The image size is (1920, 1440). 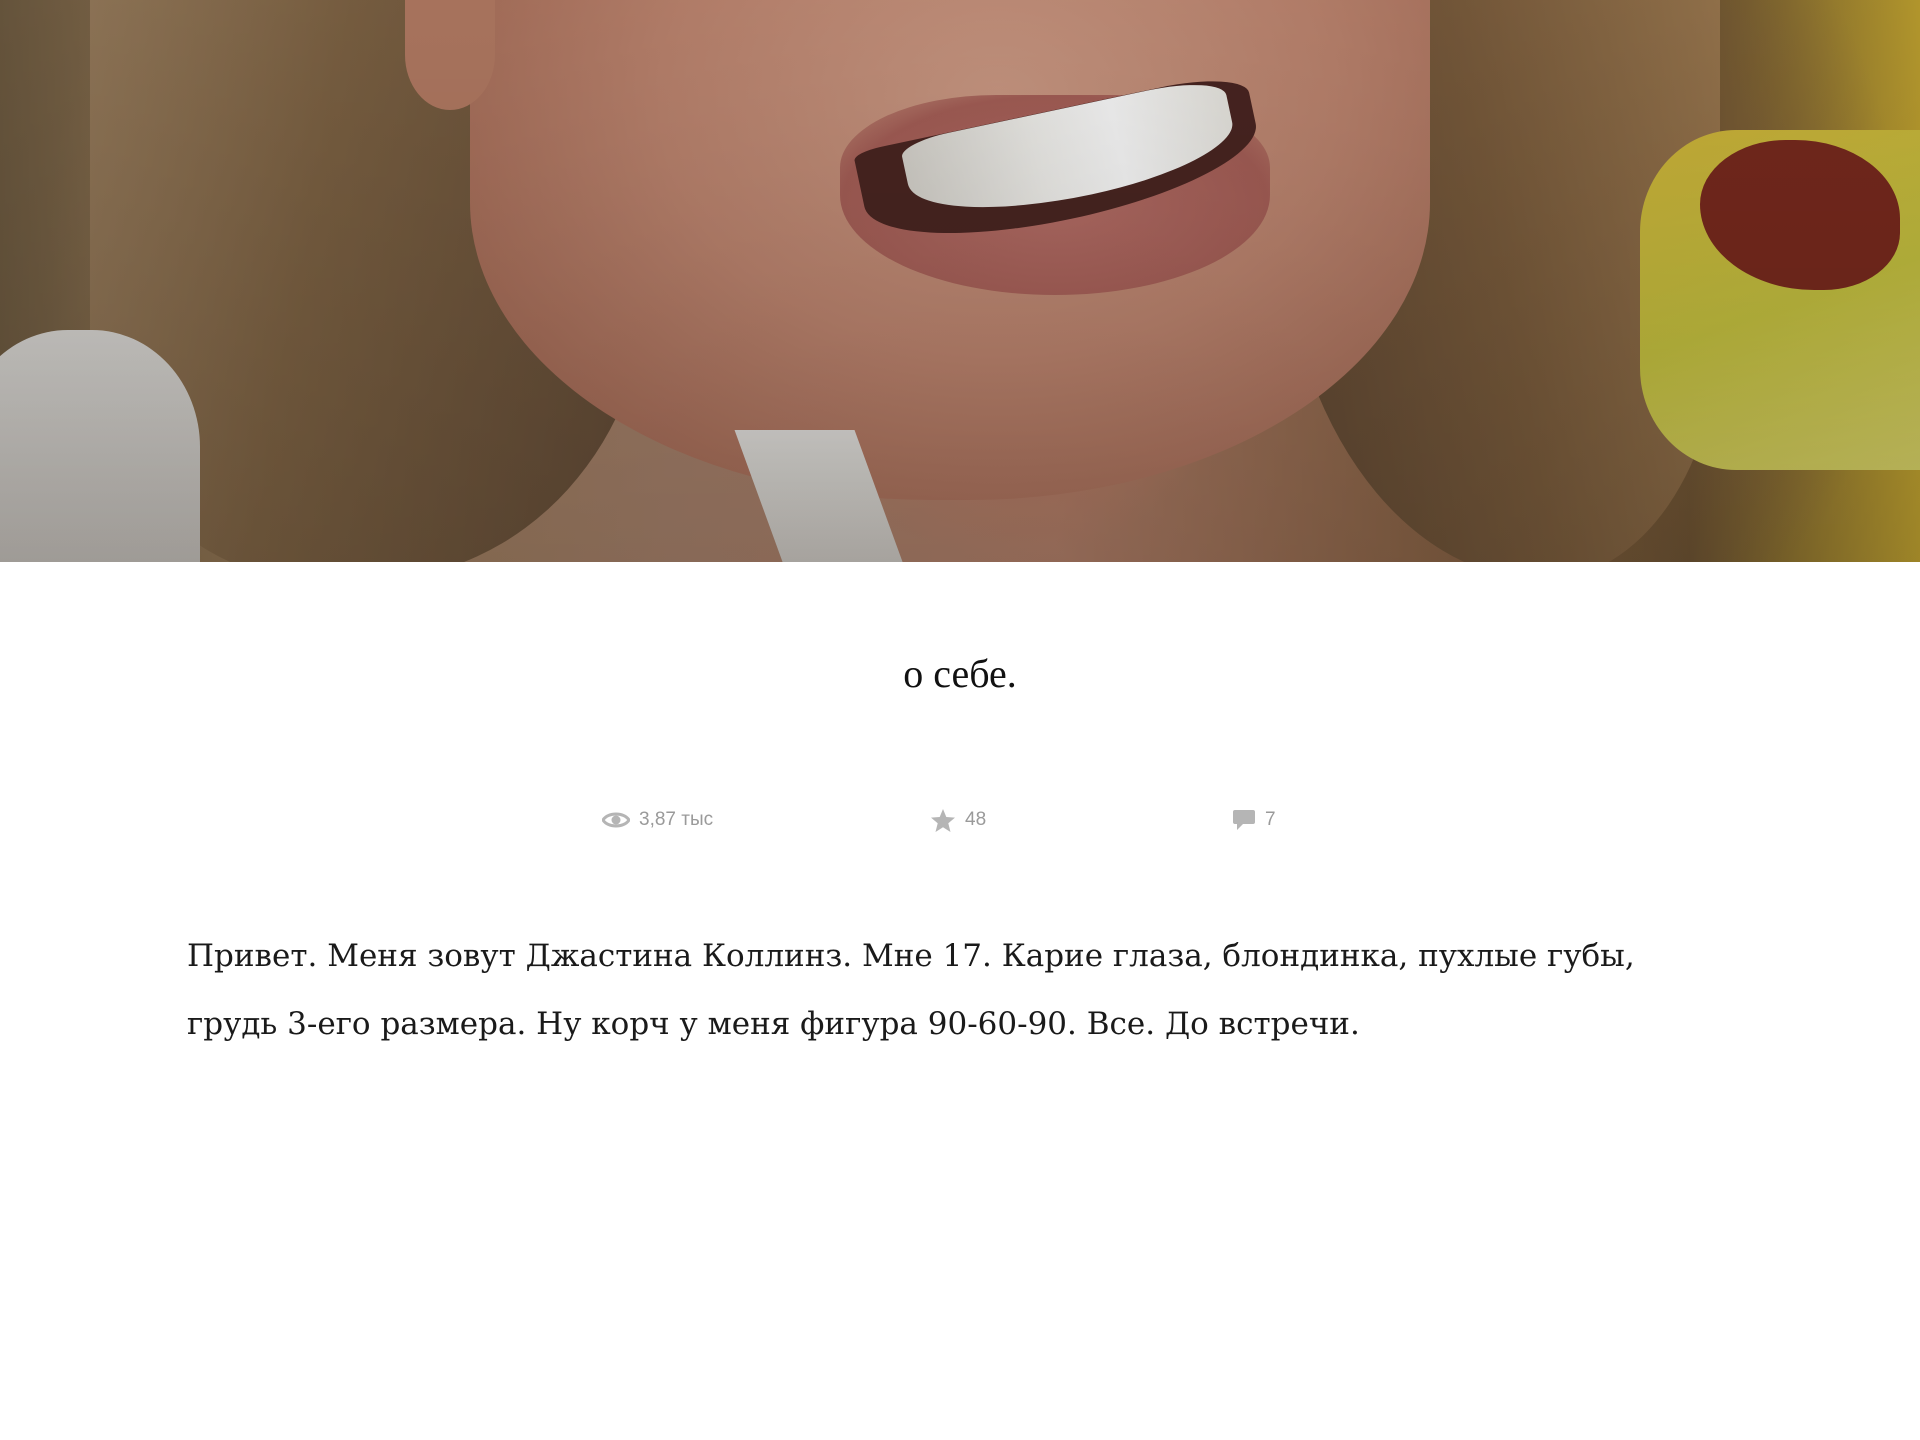 I want to click on star-icon, so click(x=943, y=820).